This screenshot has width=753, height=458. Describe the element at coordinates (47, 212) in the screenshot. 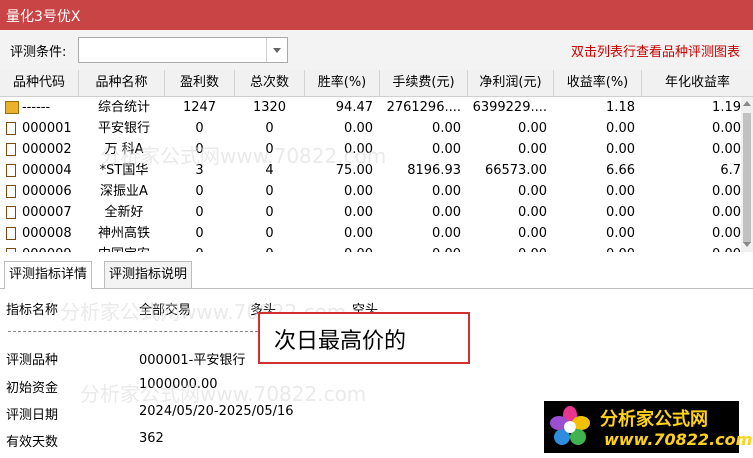

I see `cell-code: 000007` at that location.